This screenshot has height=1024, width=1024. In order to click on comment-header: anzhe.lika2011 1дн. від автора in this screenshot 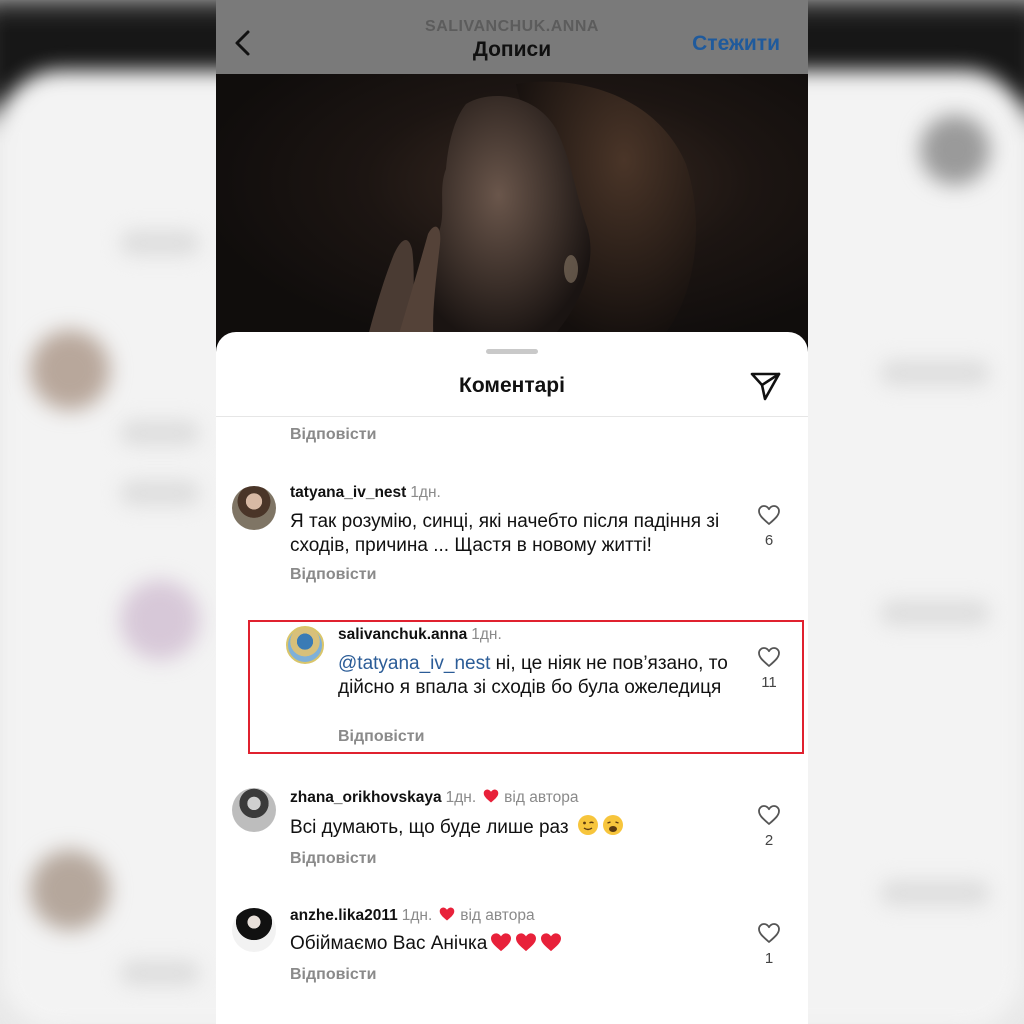, I will do `click(412, 915)`.